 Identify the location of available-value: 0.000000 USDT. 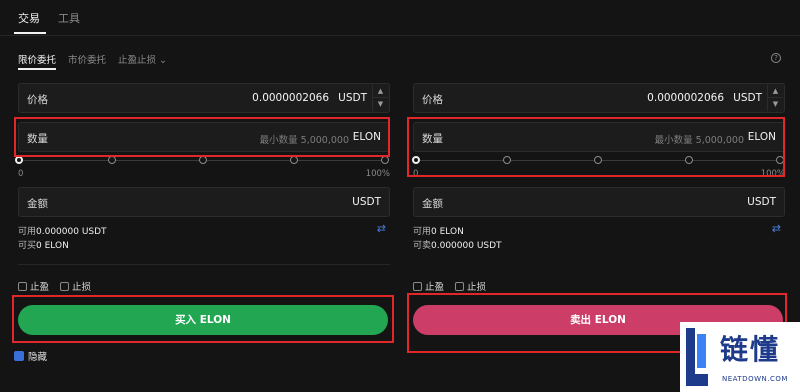
(71, 232).